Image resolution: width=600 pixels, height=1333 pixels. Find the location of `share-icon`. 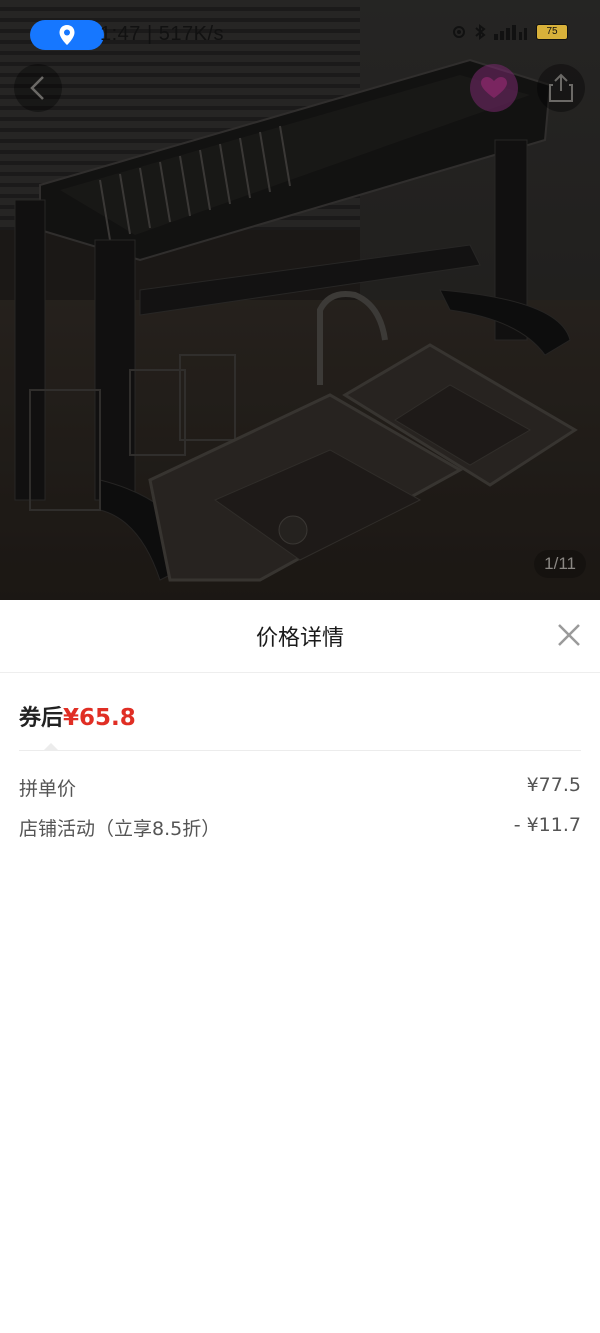

share-icon is located at coordinates (561, 87).